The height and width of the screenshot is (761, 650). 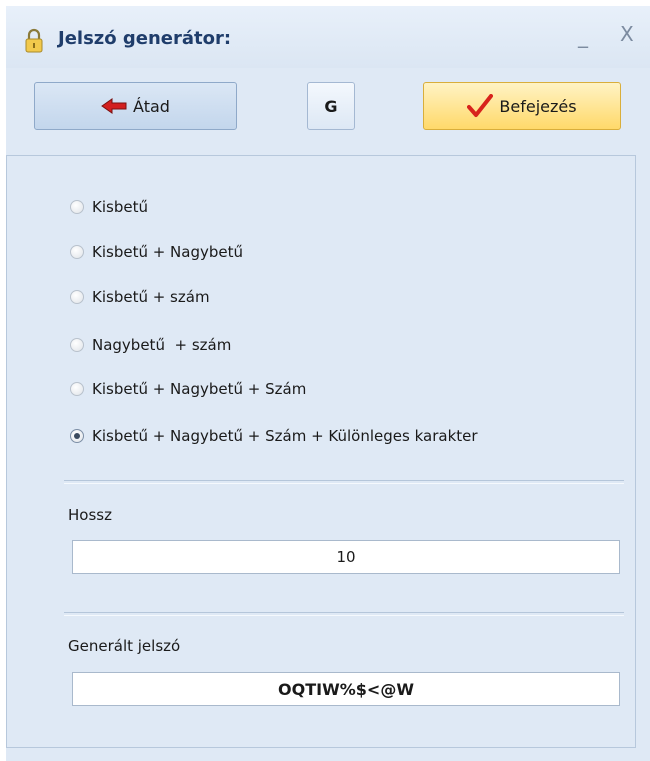 What do you see at coordinates (328, 37) in the screenshot?
I see `title-bar: Jelszó generátor: _ X` at bounding box center [328, 37].